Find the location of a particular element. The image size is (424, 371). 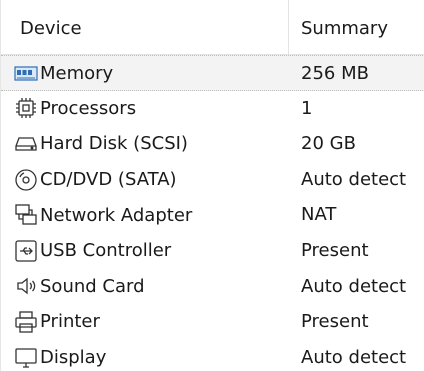

device-cell: Display is located at coordinates (60, 355).